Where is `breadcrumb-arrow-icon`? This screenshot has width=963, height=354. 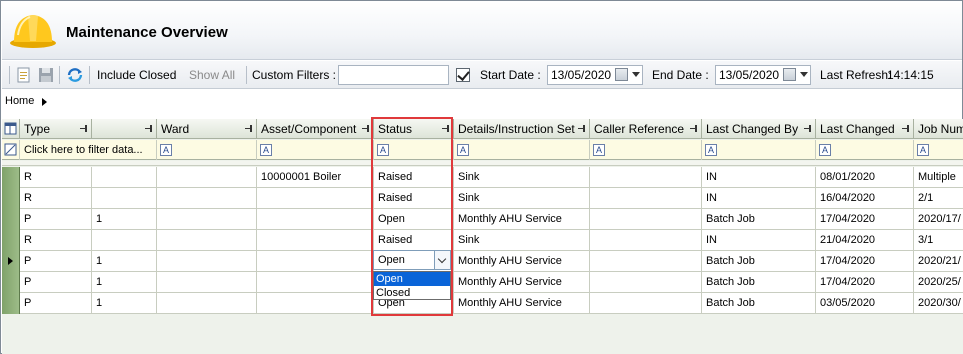
breadcrumb-arrow-icon is located at coordinates (44, 102).